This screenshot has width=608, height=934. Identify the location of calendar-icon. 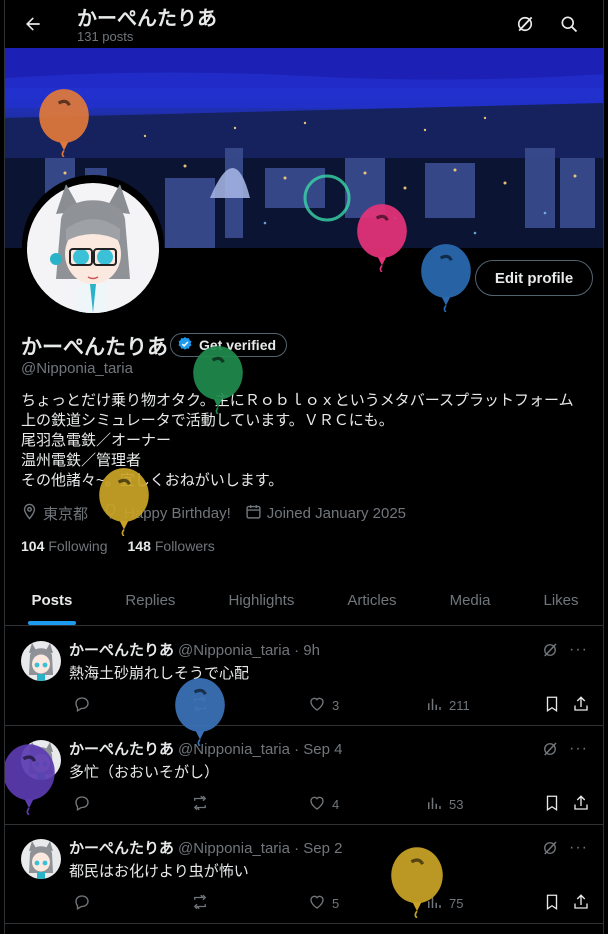
(253, 513).